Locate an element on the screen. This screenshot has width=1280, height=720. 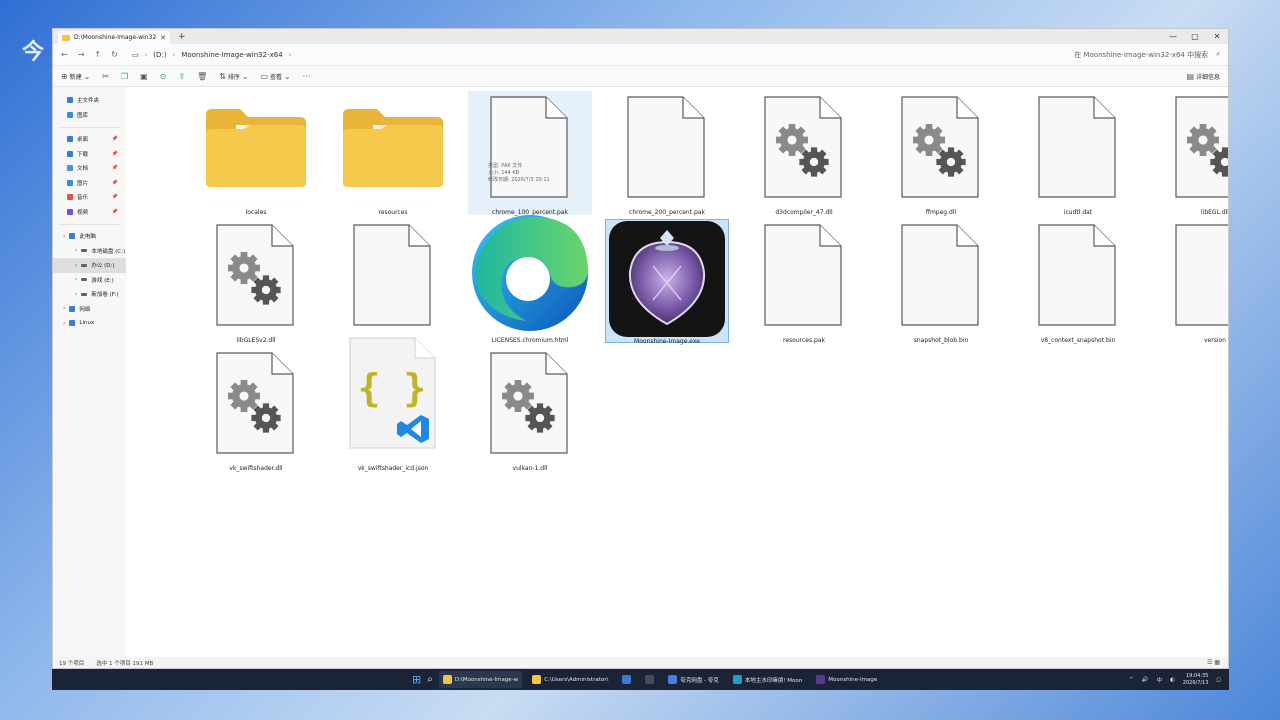
close-button: ✕ is located at coordinates (1217, 36).